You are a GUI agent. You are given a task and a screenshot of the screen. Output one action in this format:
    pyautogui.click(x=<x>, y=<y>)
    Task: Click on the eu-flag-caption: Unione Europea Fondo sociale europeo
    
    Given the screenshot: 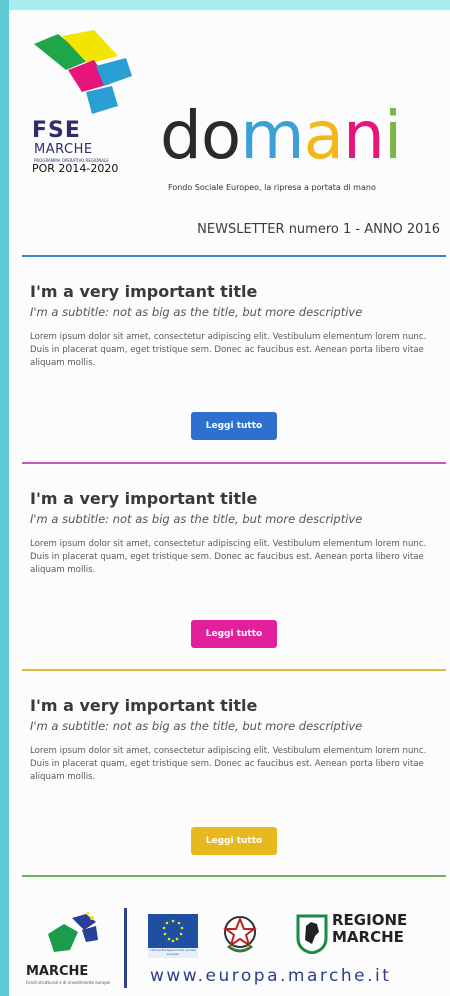 What is the action you would take?
    pyautogui.click(x=173, y=953)
    